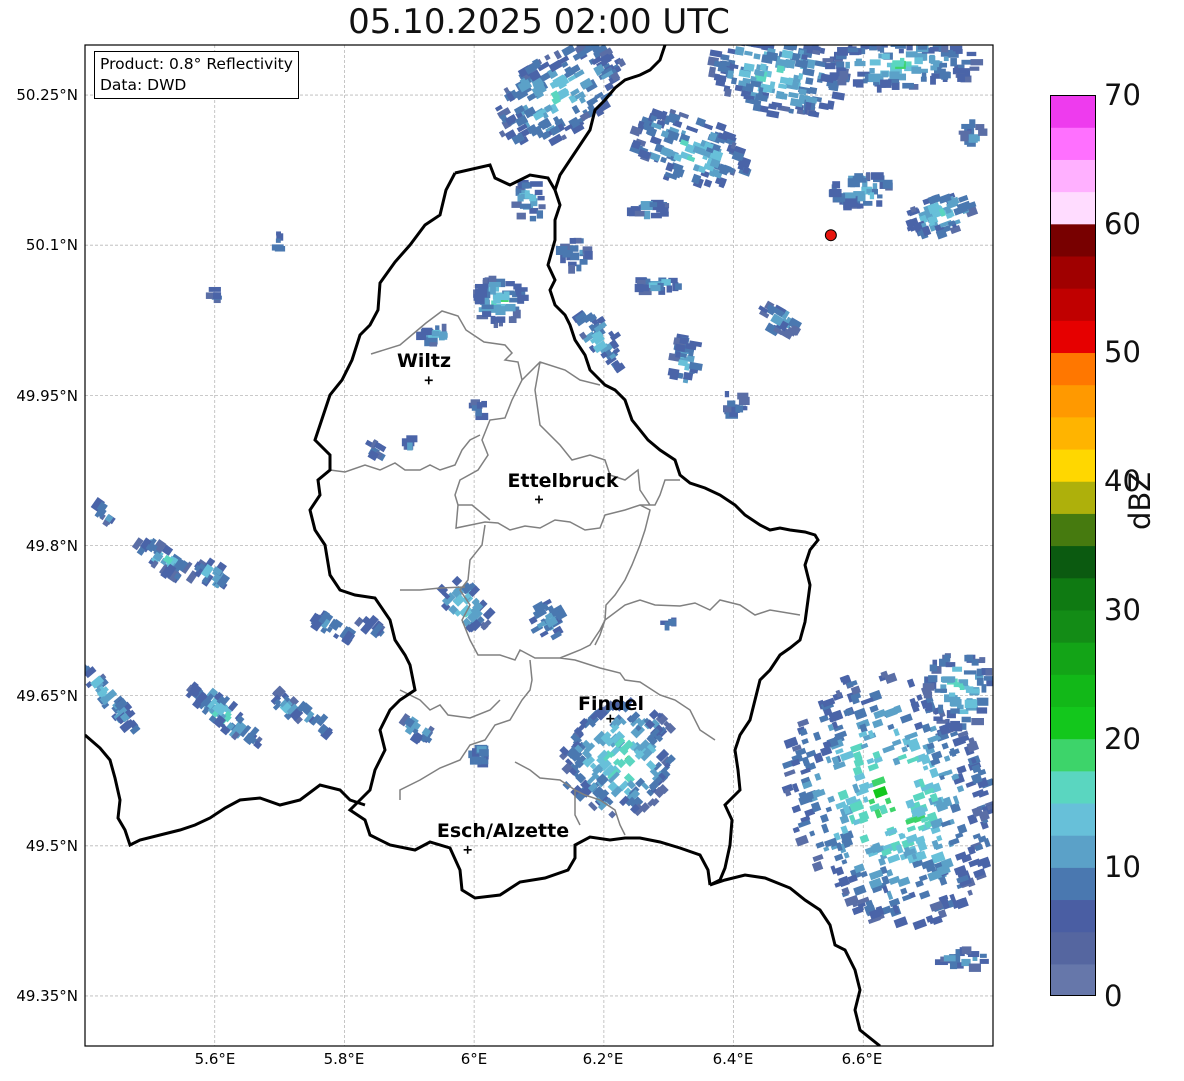 The width and height of the screenshot is (1184, 1081). Describe the element at coordinates (474, 1059) in the screenshot. I see `lon-label: 6°E` at that location.